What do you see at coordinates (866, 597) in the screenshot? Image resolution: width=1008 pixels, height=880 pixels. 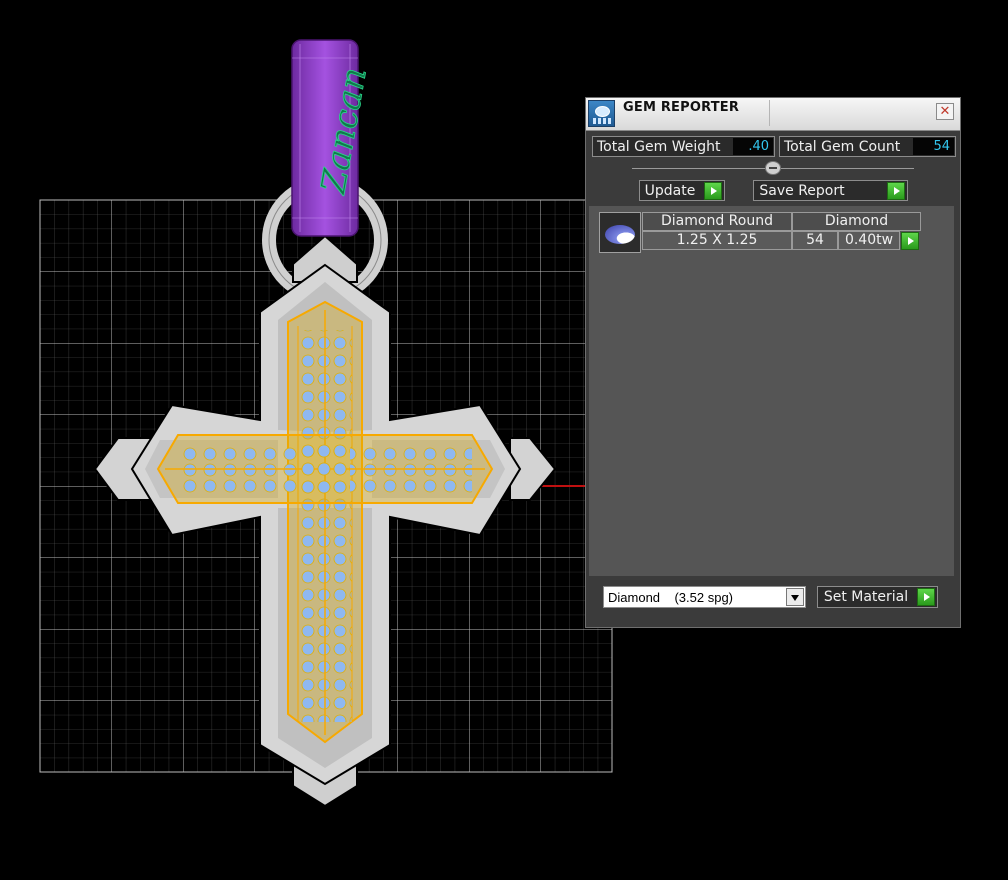 I see `set-material-label: Set Material` at bounding box center [866, 597].